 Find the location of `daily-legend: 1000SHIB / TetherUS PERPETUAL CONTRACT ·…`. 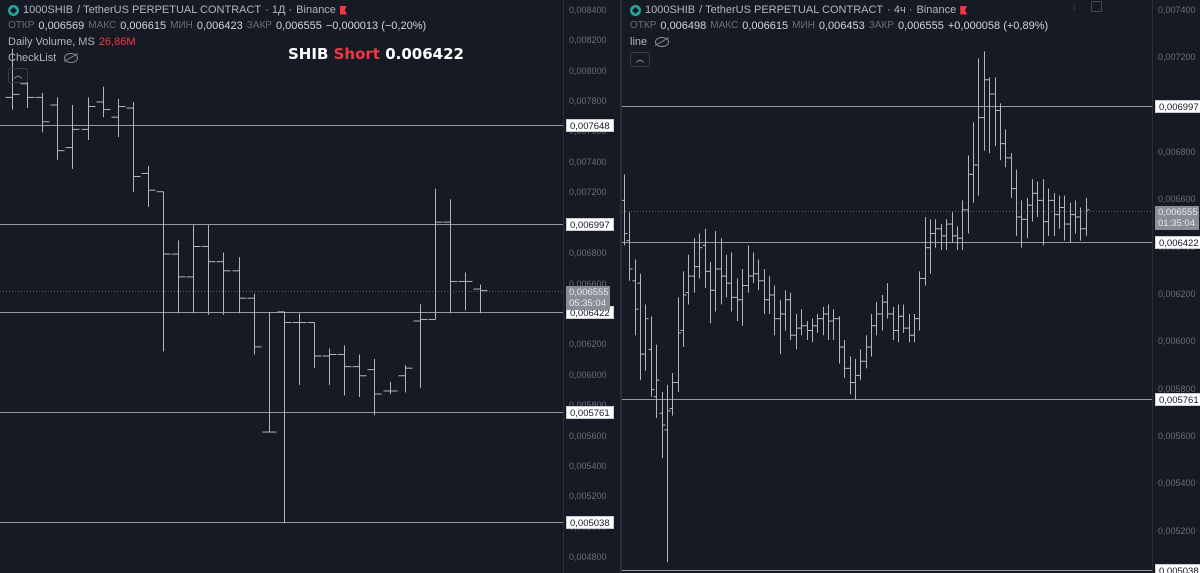

daily-legend: 1000SHIB / TetherUS PERPETUAL CONTRACT ·… is located at coordinates (217, 42).